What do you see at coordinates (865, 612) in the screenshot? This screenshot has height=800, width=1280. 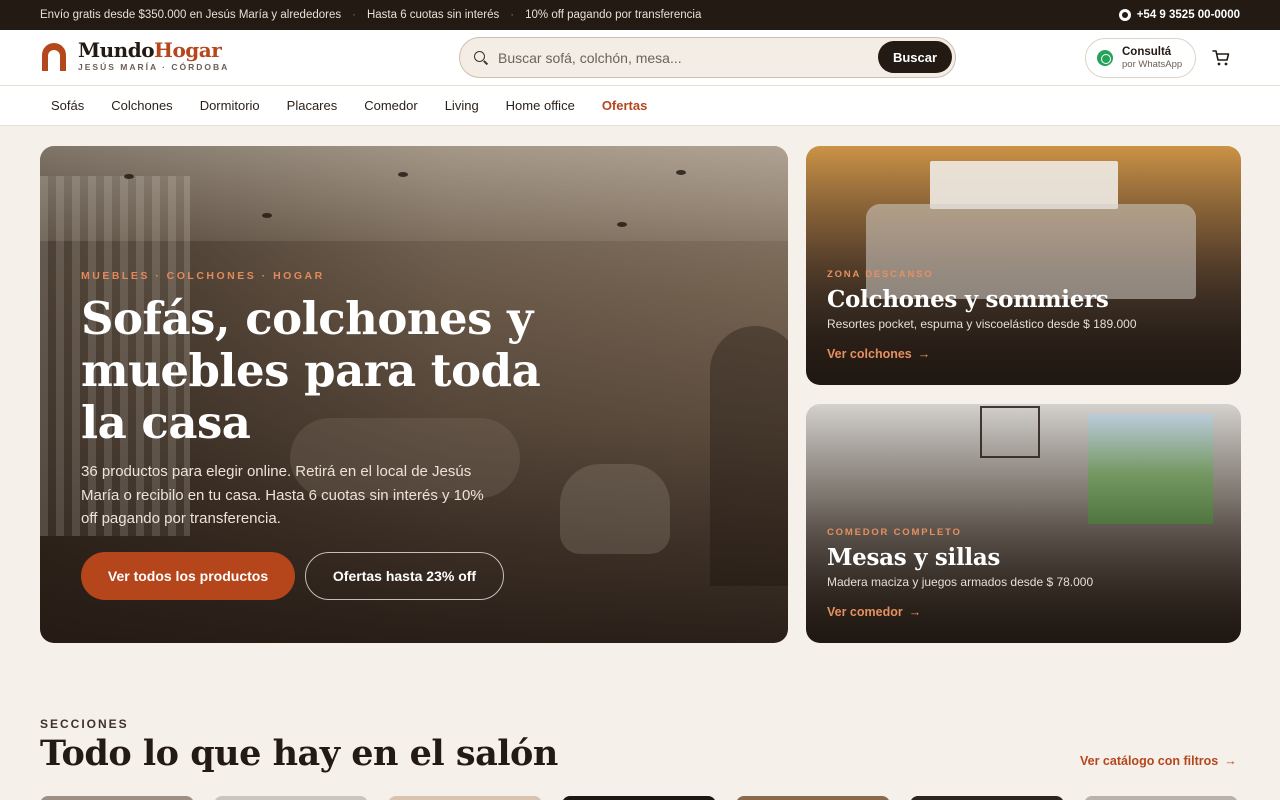 I see `link-label: Ver comedor` at bounding box center [865, 612].